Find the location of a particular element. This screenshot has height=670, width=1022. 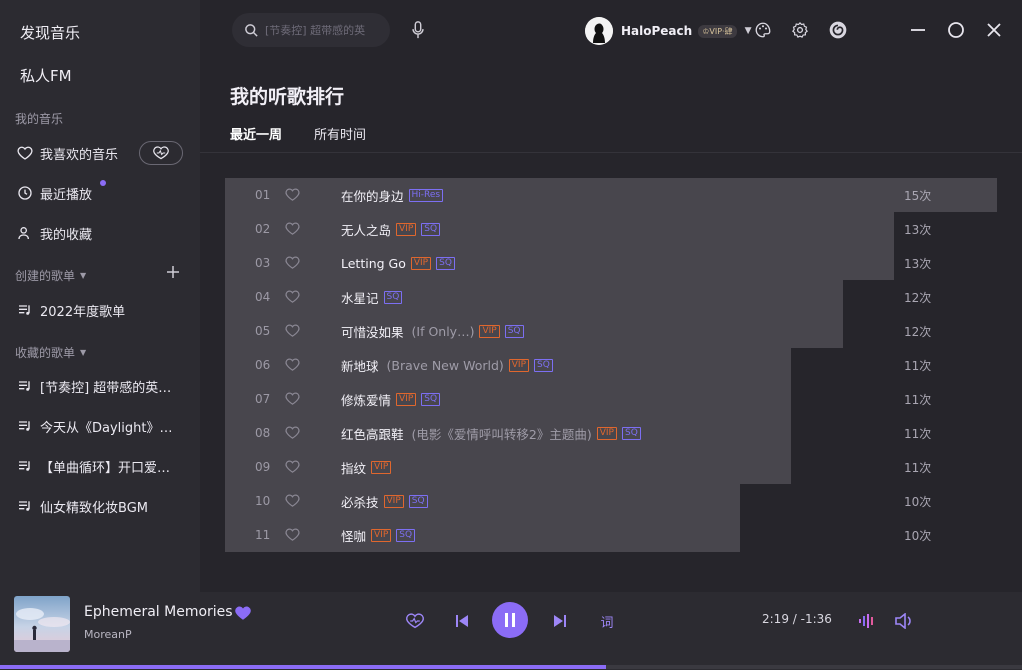

next-button is located at coordinates (560, 621).